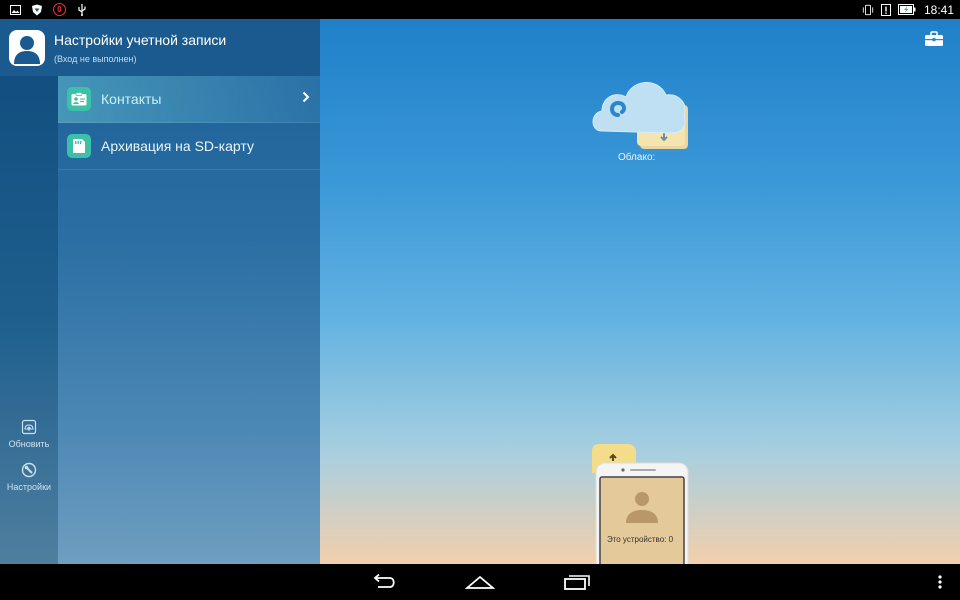 The width and height of the screenshot is (960, 600). What do you see at coordinates (886, 9) in the screenshot?
I see `alert-icon` at bounding box center [886, 9].